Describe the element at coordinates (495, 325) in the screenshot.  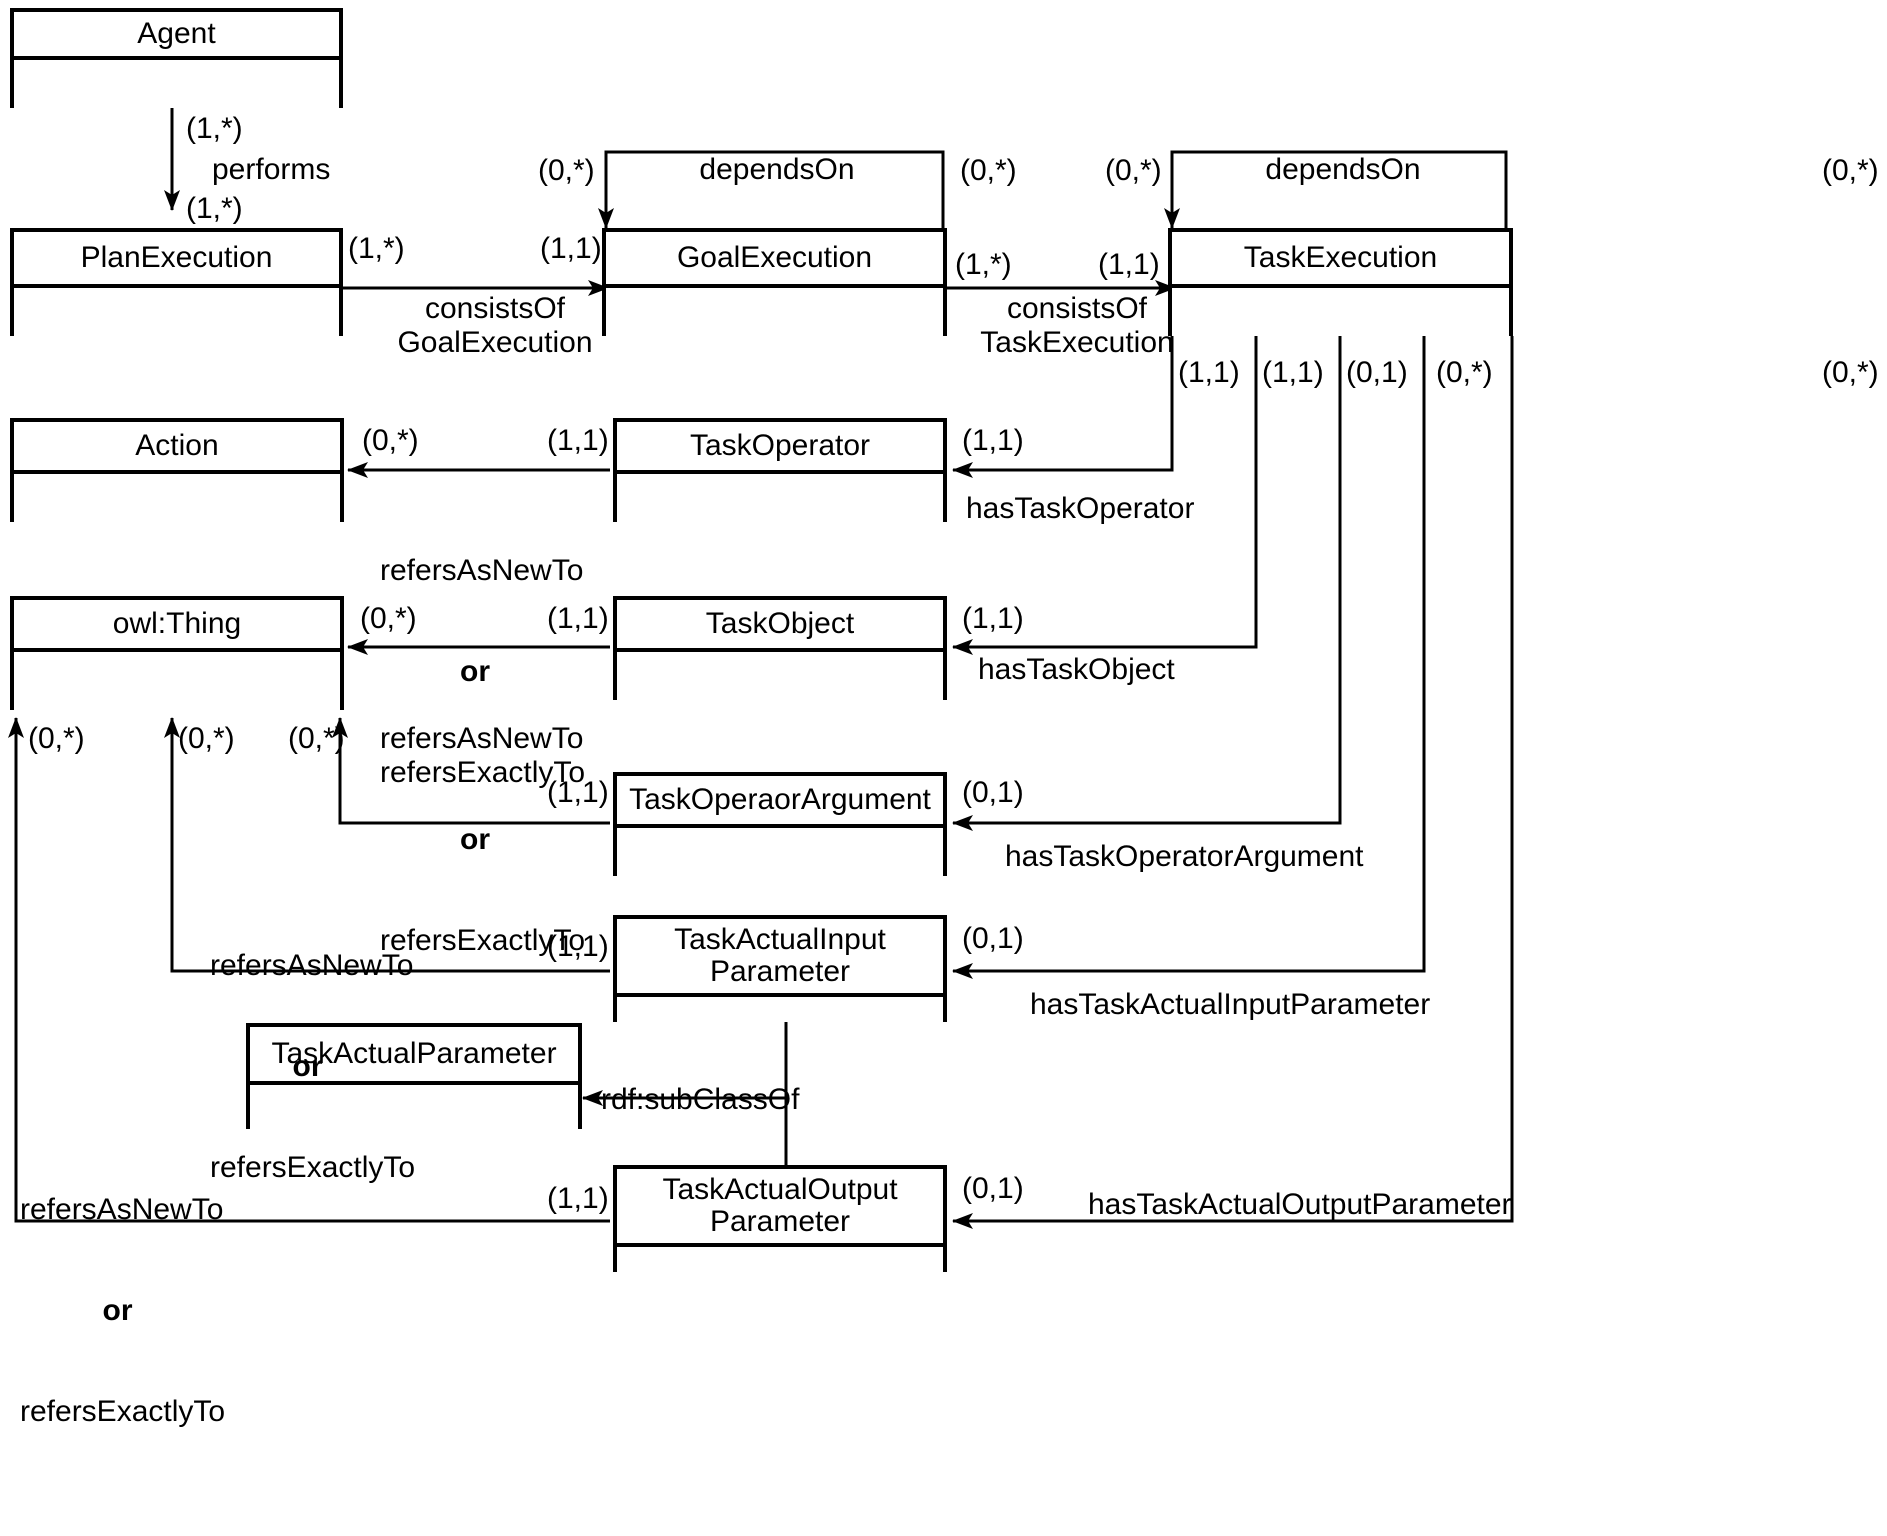
I see `label-consists-of-goal-execution: consistsOf GoalExecution` at that location.